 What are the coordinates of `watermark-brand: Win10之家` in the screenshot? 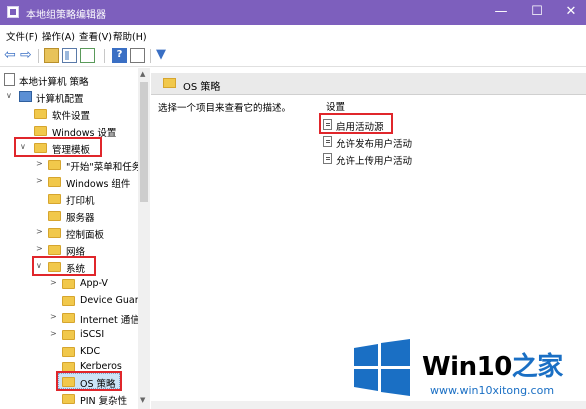 It's located at (492, 367).